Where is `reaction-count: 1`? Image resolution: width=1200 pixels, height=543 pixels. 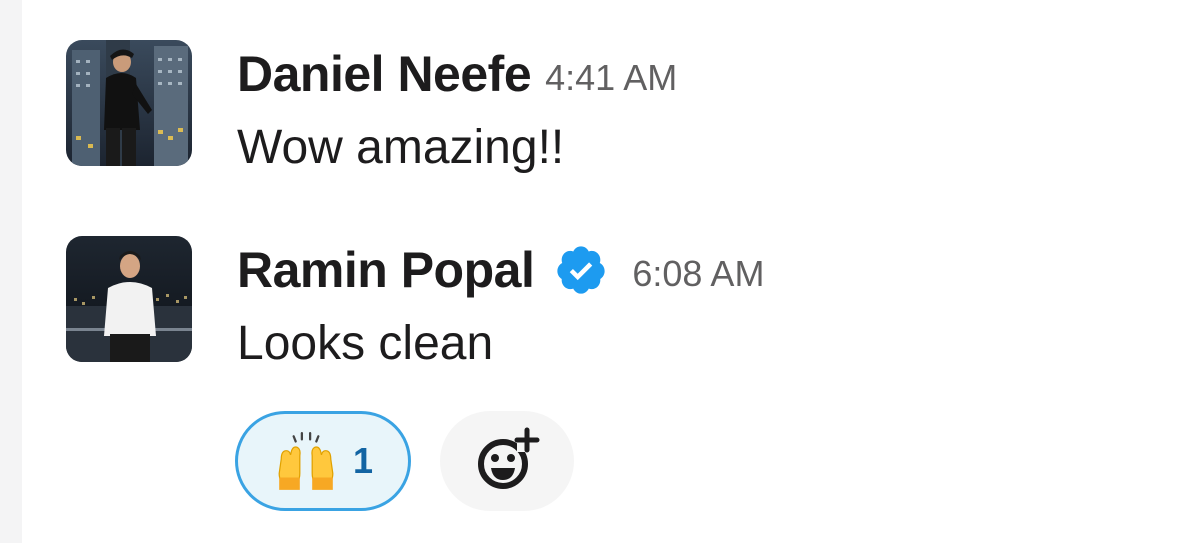
reaction-count: 1 is located at coordinates (363, 460).